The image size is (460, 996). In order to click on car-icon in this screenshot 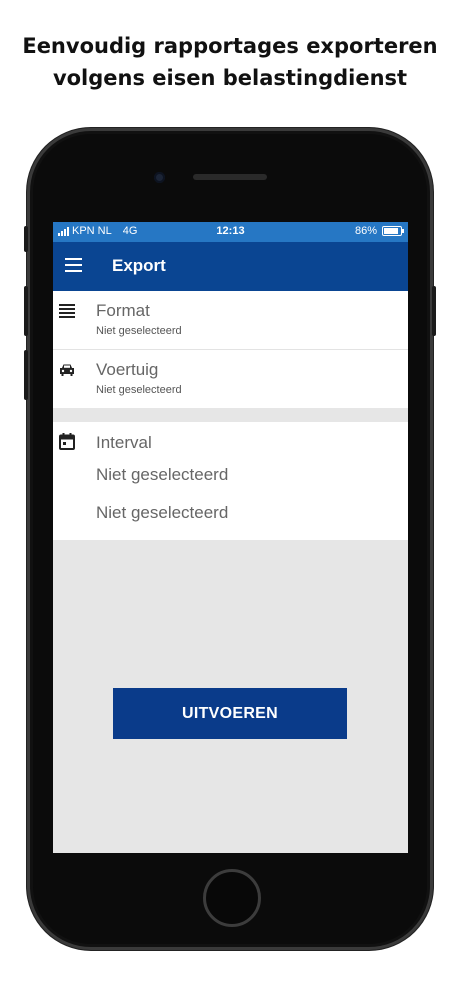, I will do `click(67, 370)`.